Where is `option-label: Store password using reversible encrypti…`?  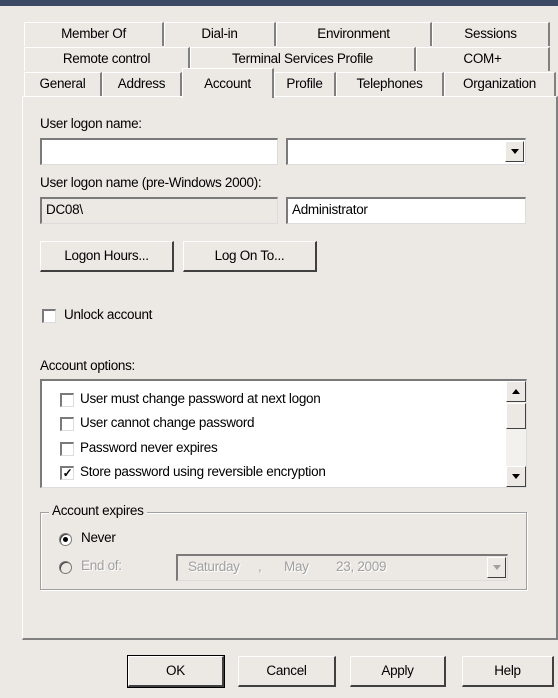
option-label: Store password using reversible encrypti… is located at coordinates (203, 471).